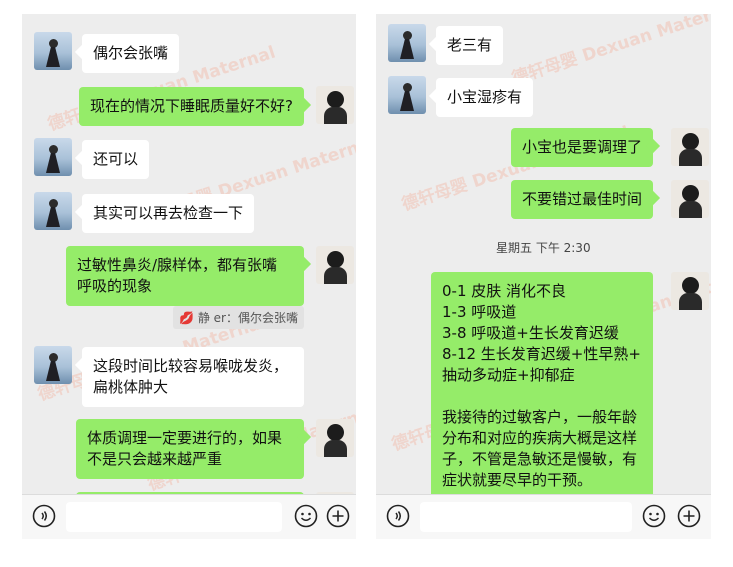  Describe the element at coordinates (543, 248) in the screenshot. I see `timestamp: 星期五 下午 2:30` at that location.